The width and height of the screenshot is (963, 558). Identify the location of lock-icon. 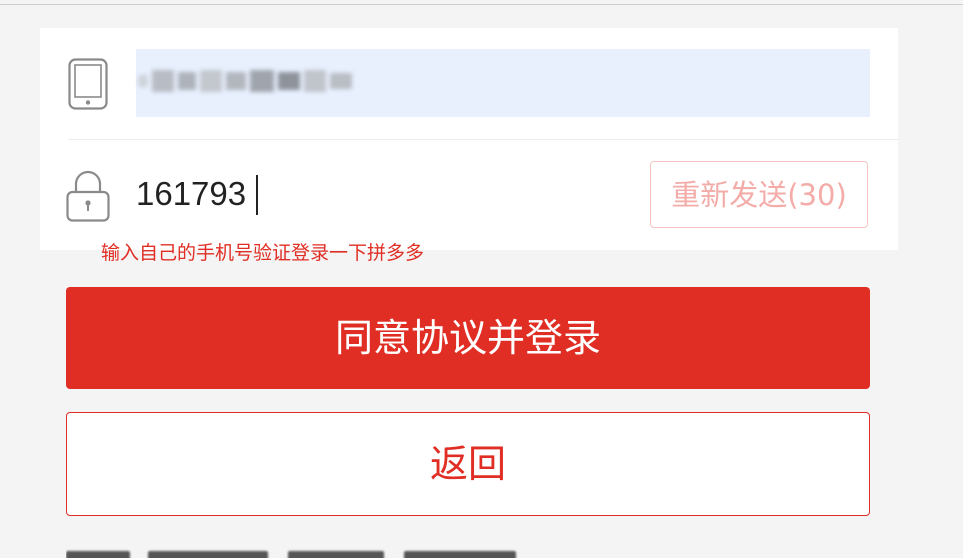
(88, 196).